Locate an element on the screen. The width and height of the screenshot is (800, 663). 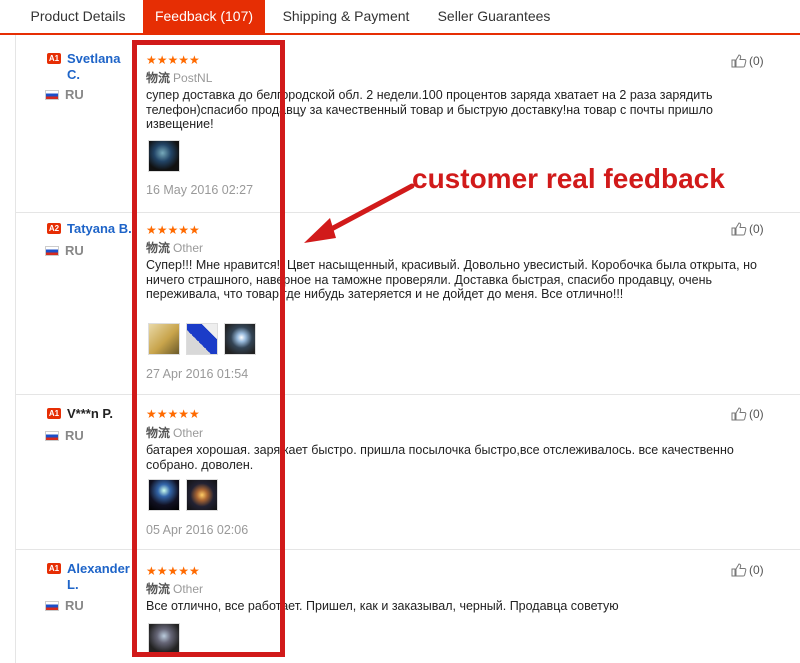
tab-shipping-payment: Shipping & Payment is located at coordinates (346, 16).